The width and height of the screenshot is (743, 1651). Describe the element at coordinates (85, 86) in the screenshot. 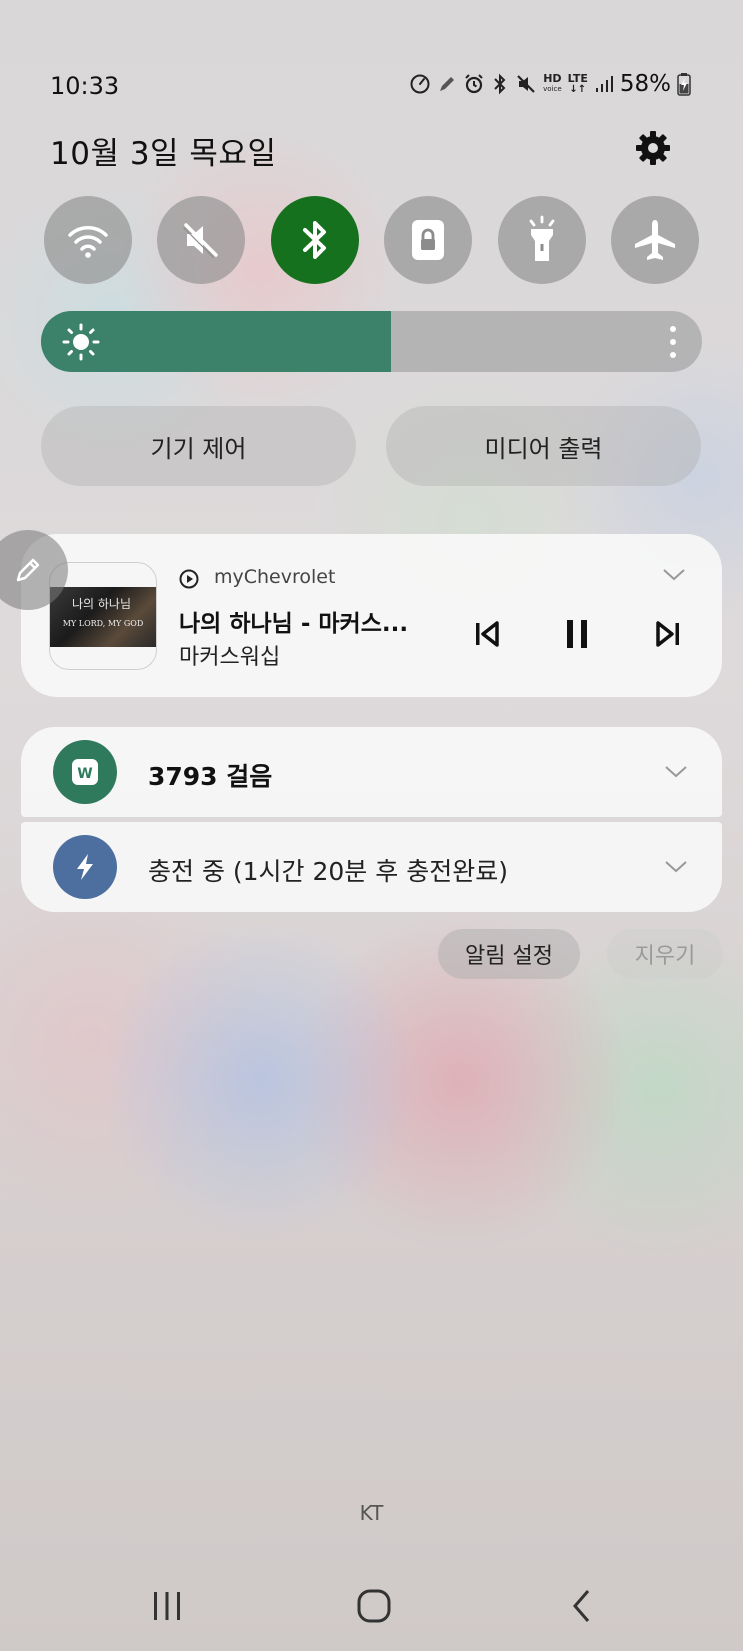

I see `status-time: 10:33` at that location.